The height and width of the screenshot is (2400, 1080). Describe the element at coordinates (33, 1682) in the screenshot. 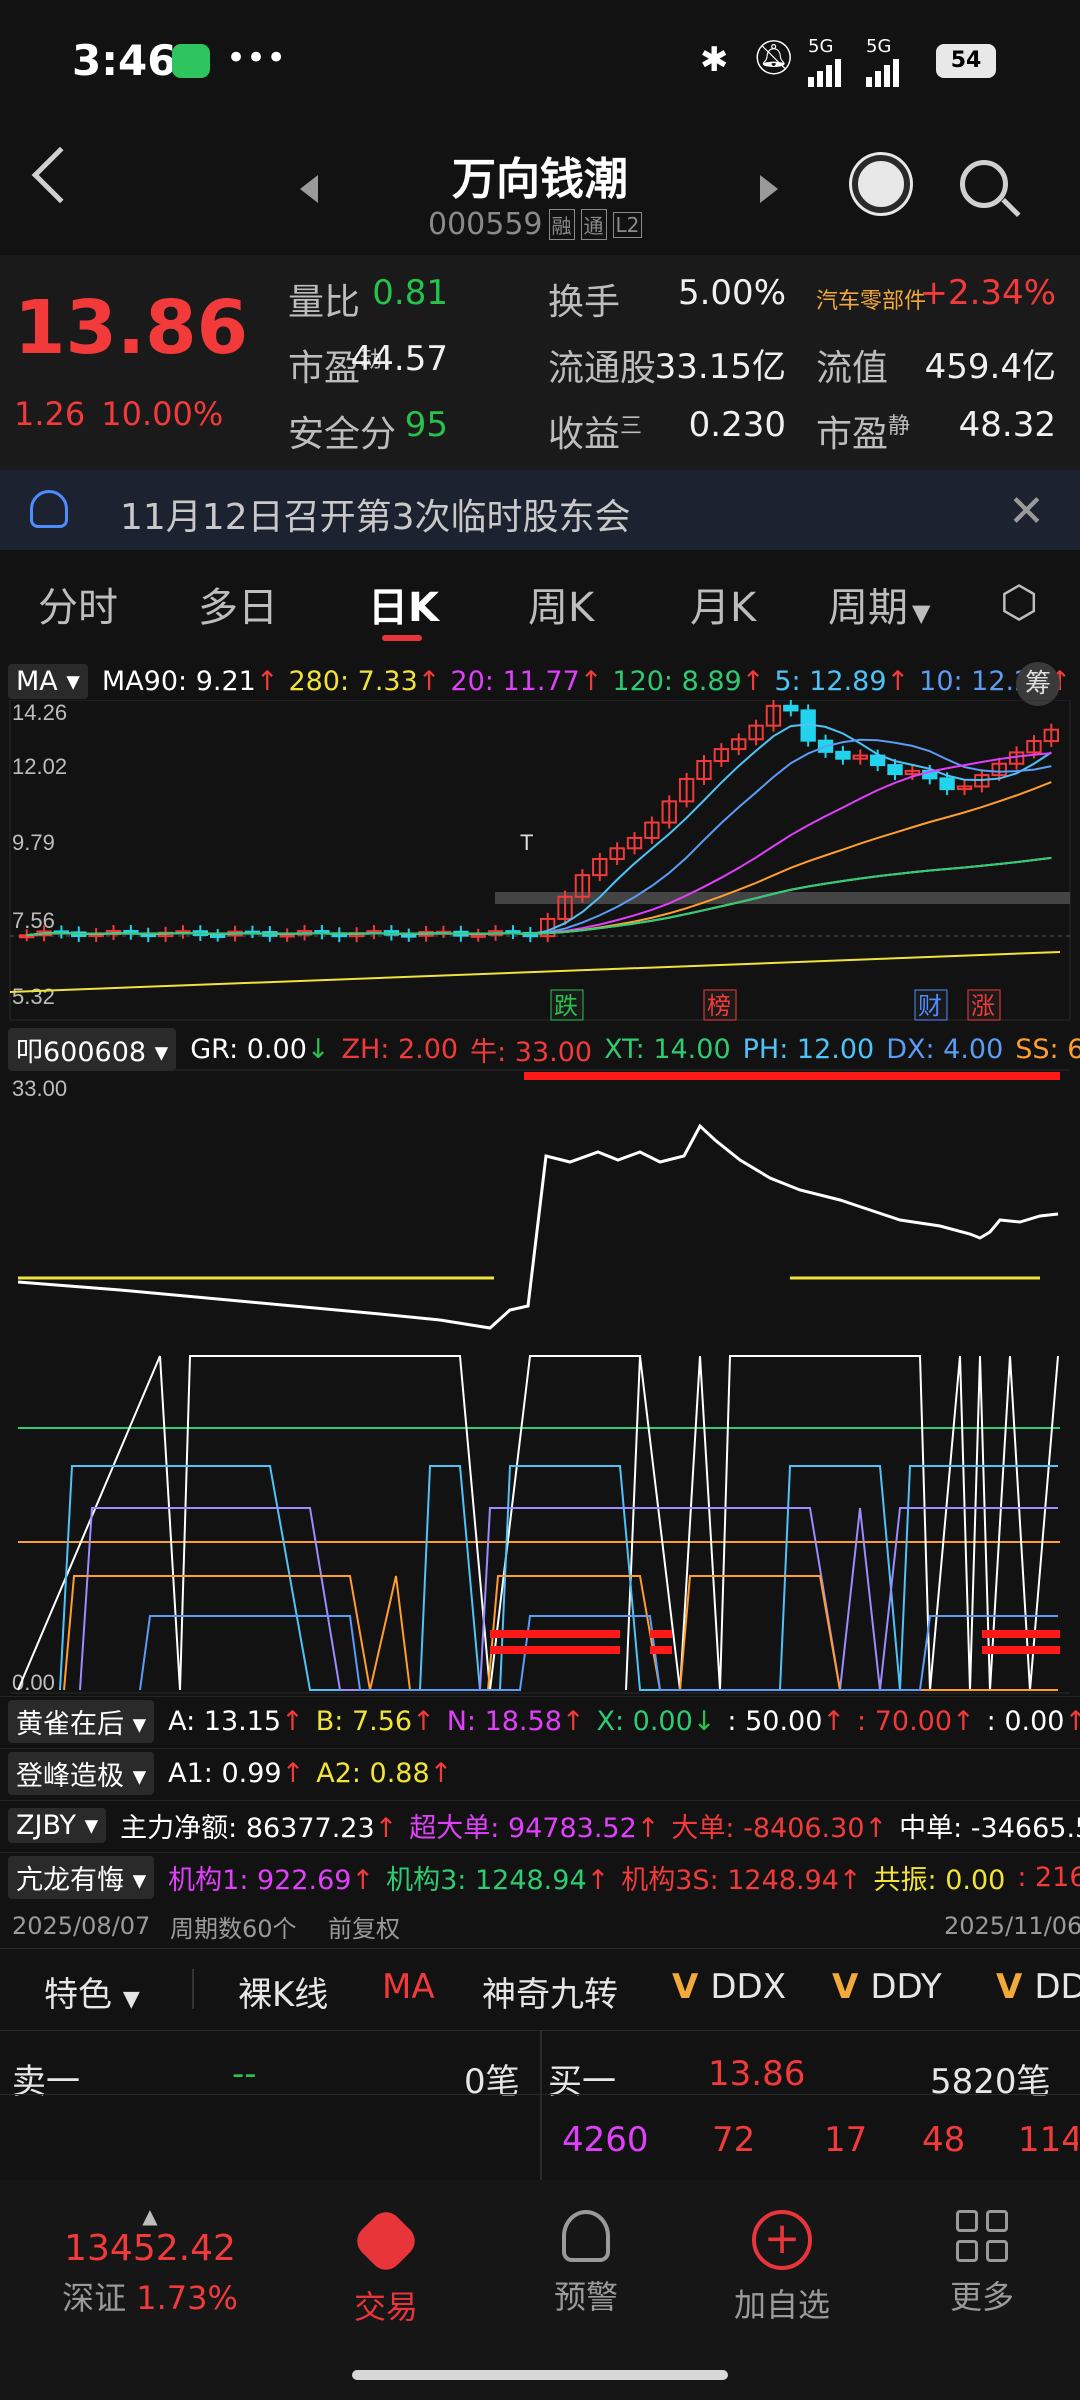

I see `y-axis-label: 0.00` at that location.